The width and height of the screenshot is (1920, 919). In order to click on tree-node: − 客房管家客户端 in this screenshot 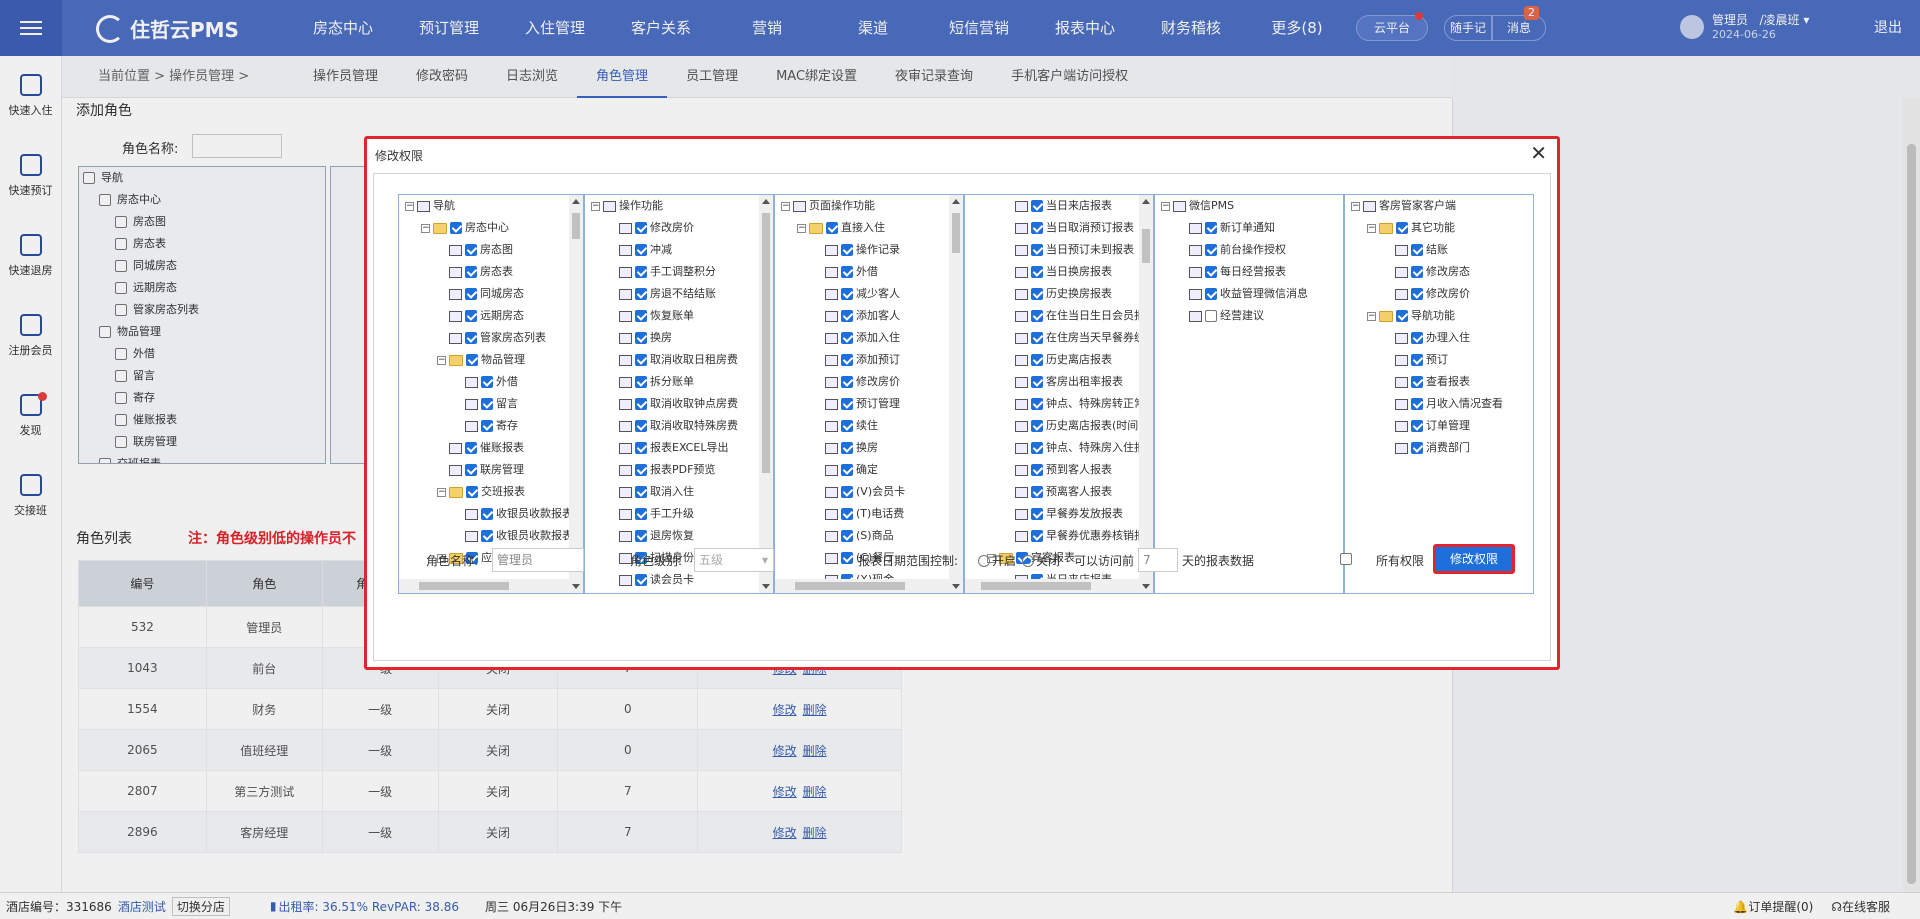, I will do `click(1439, 206)`.